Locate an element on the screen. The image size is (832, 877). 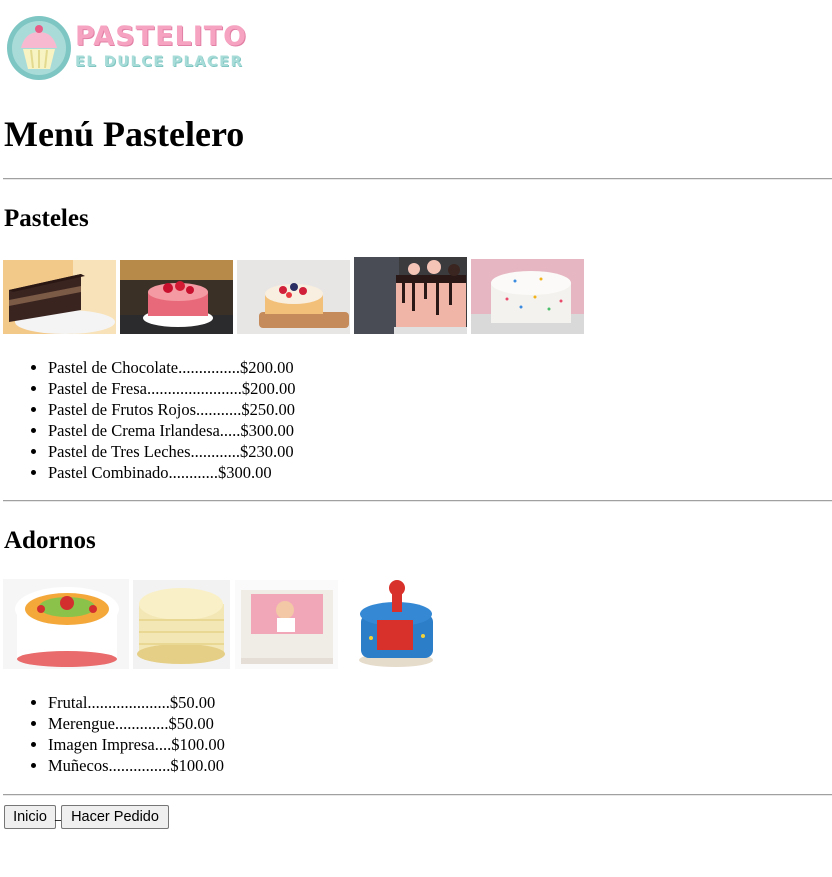
fruit-decorated-cake-image is located at coordinates (66, 624).